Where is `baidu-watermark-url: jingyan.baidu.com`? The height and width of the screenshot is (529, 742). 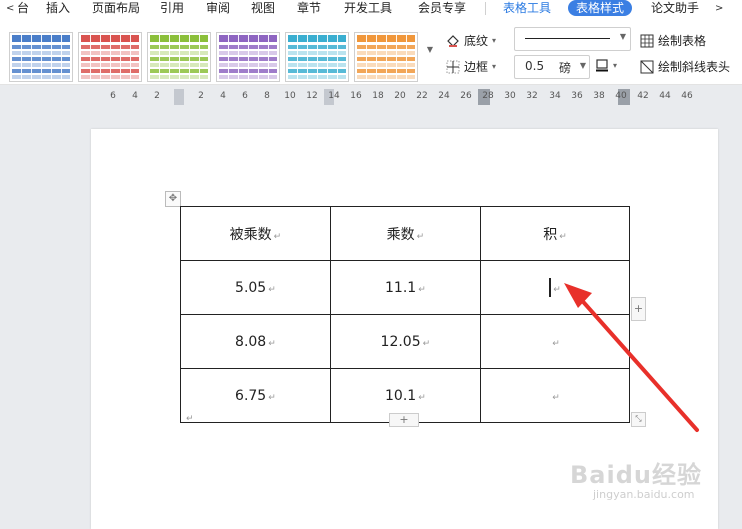
baidu-watermark-url: jingyan.baidu.com is located at coordinates (644, 494).